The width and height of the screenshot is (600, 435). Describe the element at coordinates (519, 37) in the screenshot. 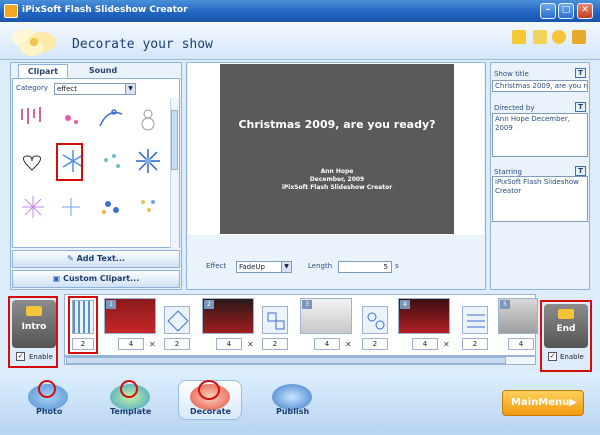

I see `folder-icon` at that location.